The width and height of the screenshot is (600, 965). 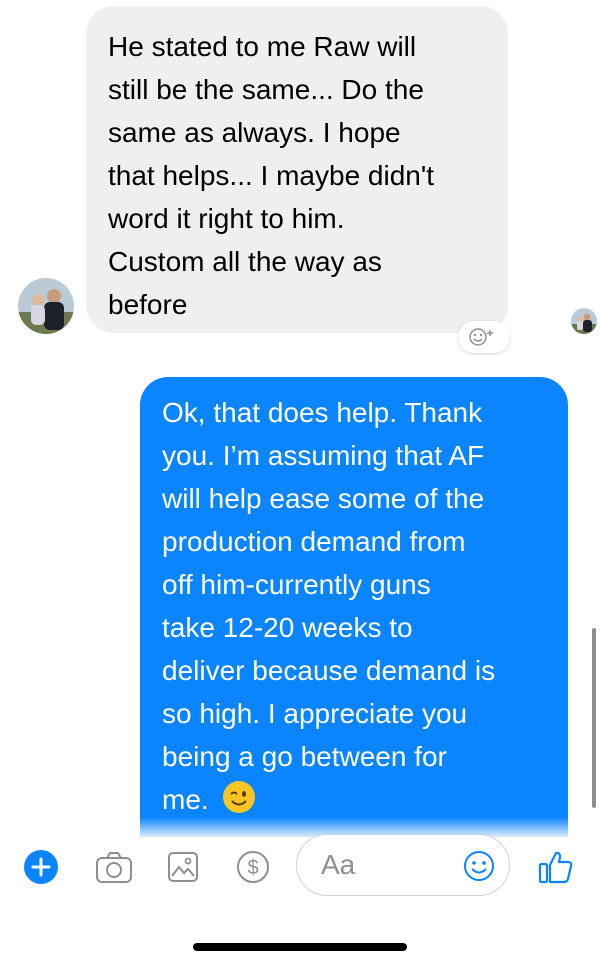 I want to click on add-reaction-button, so click(x=484, y=337).